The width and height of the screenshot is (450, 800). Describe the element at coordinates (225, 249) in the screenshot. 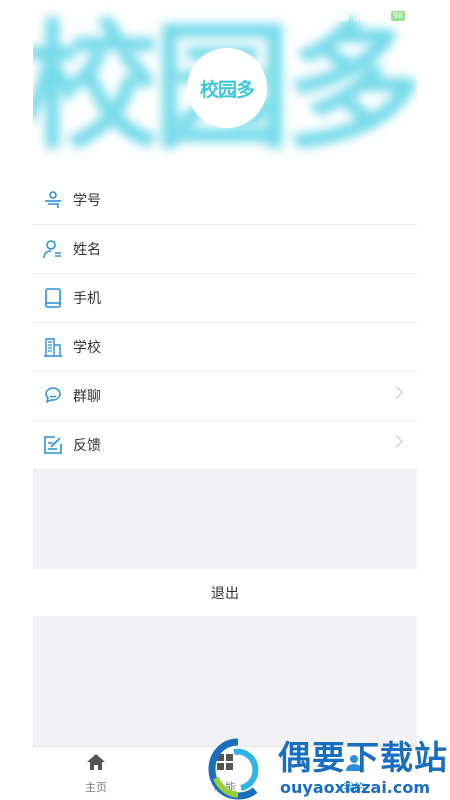

I see `menu-item-name: 姓名` at that location.